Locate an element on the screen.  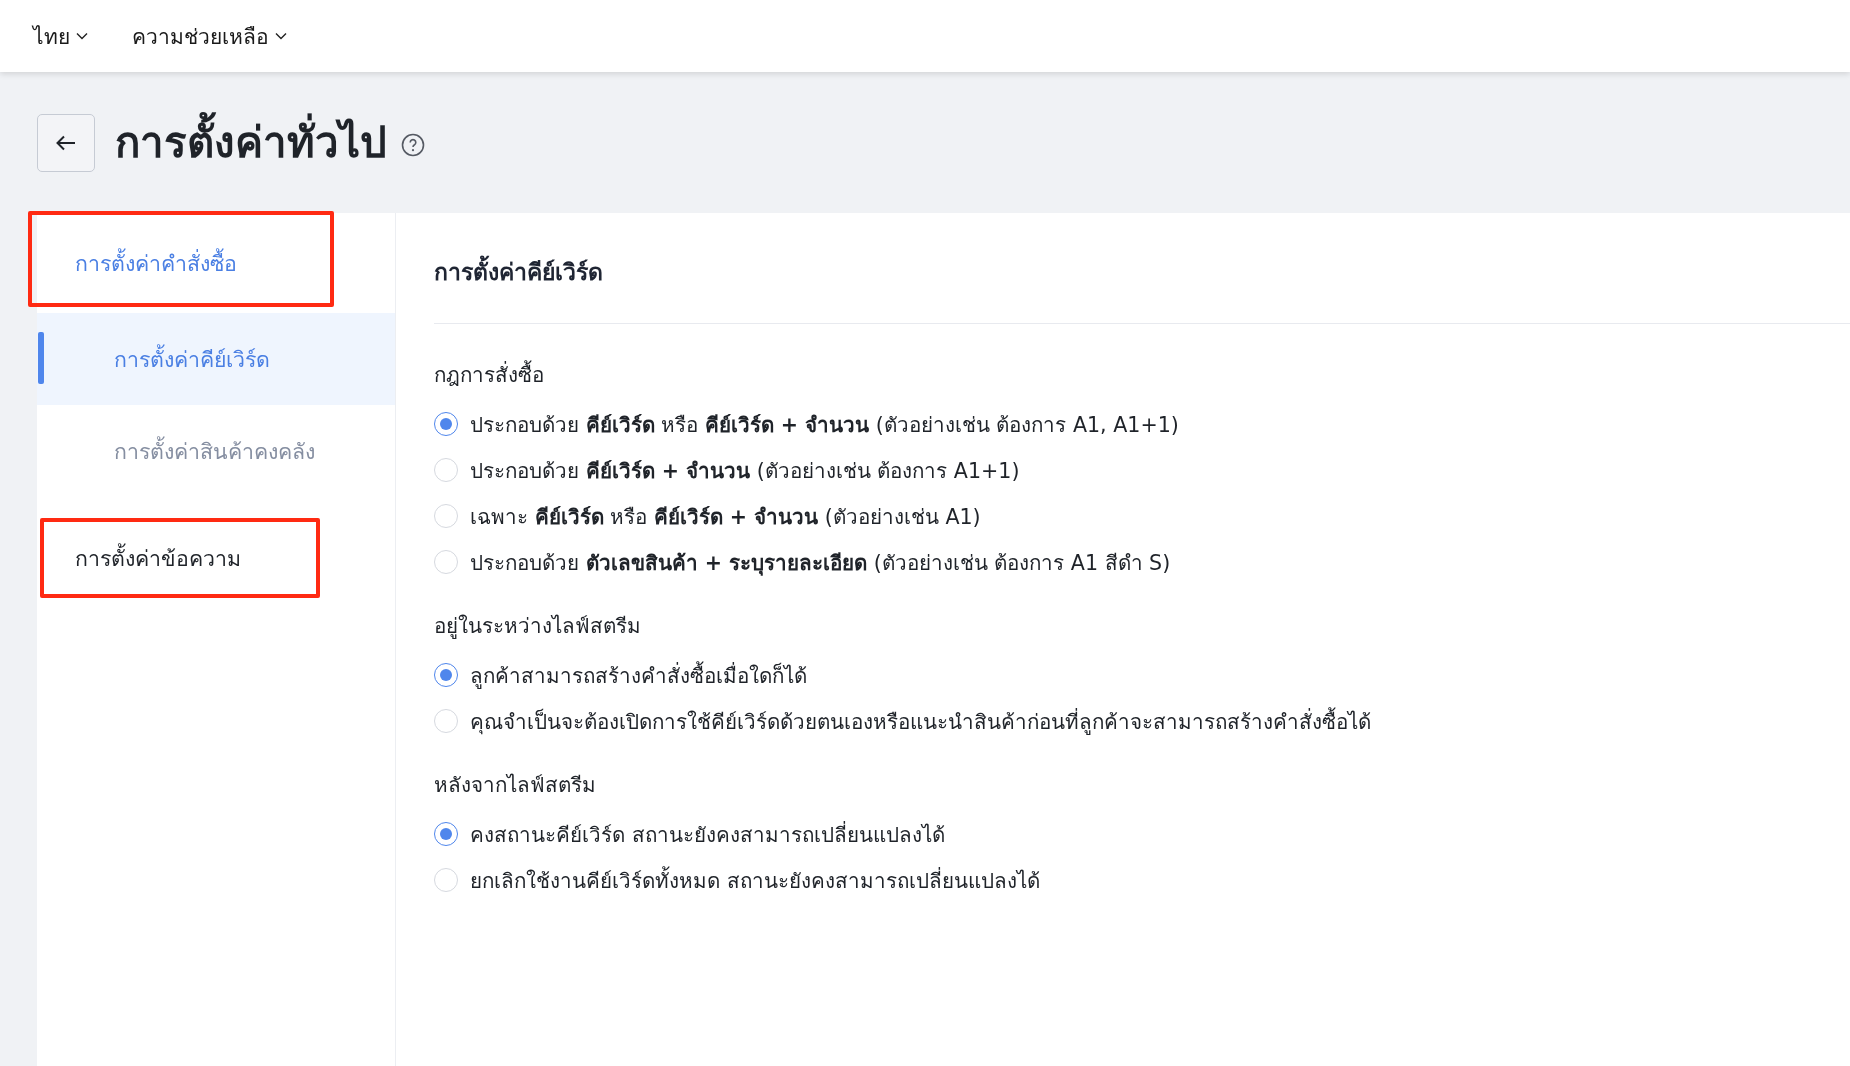
arrow-left-icon is located at coordinates (66, 143).